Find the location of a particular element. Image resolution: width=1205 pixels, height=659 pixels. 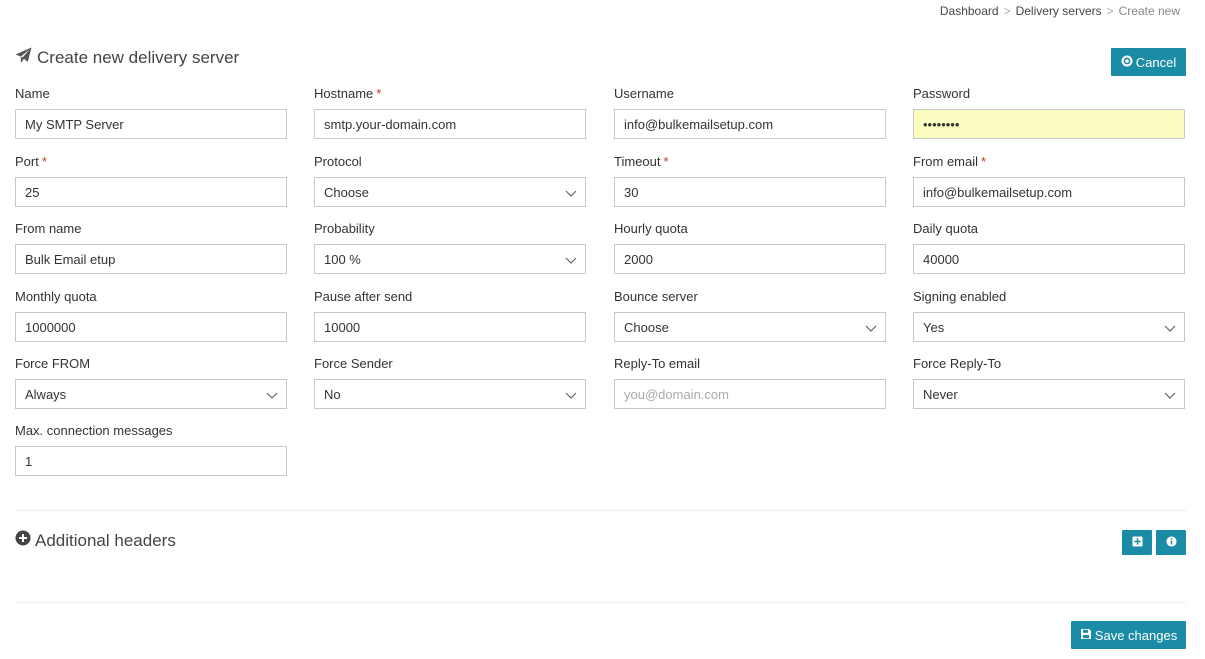

password-input is located at coordinates (1043, 124).